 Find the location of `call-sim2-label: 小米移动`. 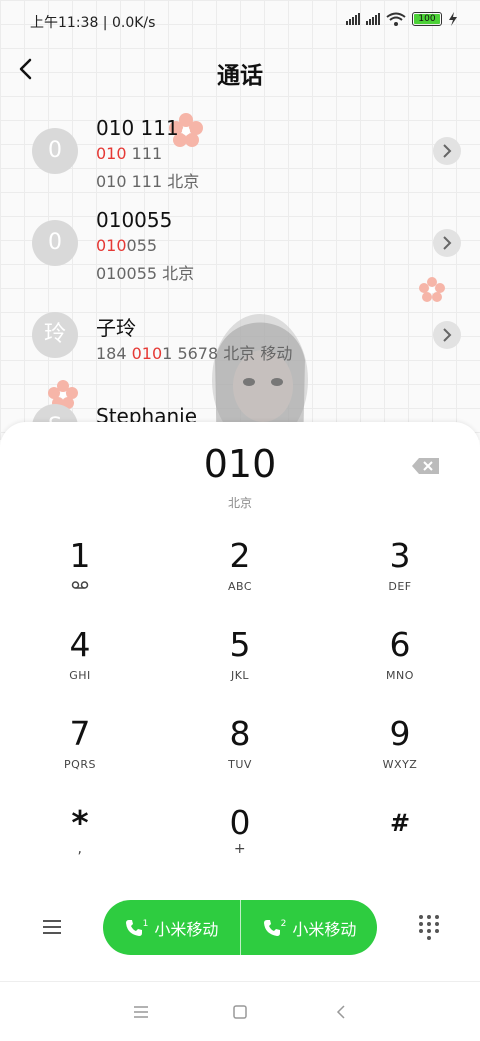

call-sim2-label: 小米移动 is located at coordinates (324, 929).